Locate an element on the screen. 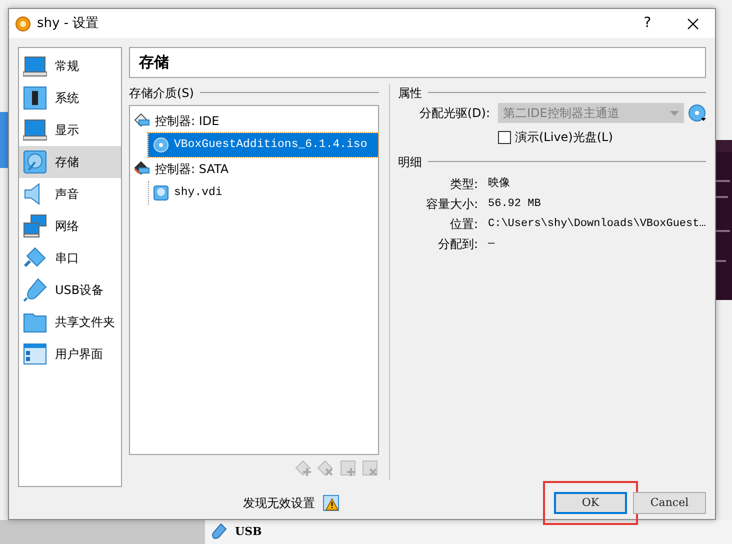 The image size is (732, 544). field-label: 分配光驱(D): is located at coordinates (454, 113).